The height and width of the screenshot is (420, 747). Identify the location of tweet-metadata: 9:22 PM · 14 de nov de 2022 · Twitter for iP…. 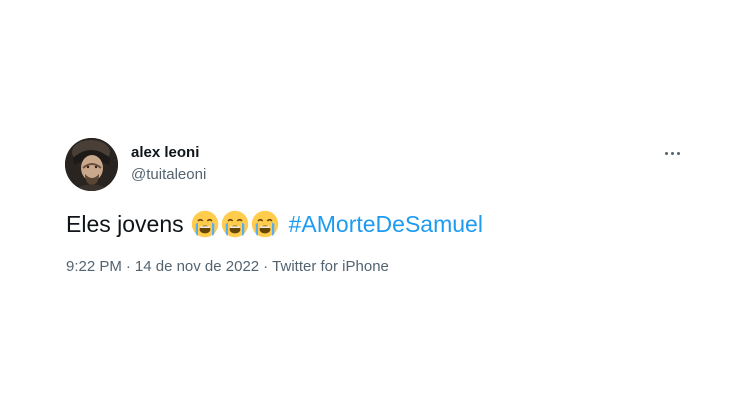
(227, 267).